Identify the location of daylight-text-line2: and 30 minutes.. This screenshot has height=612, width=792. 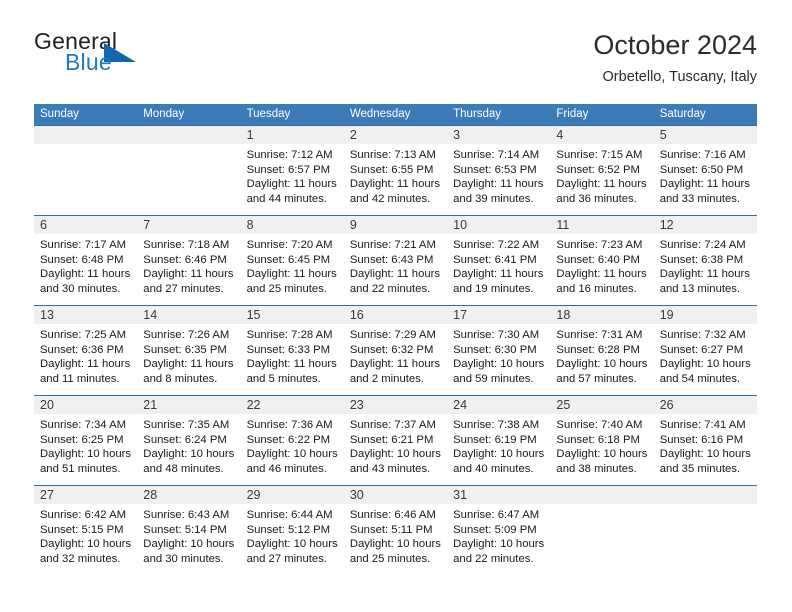
(183, 558).